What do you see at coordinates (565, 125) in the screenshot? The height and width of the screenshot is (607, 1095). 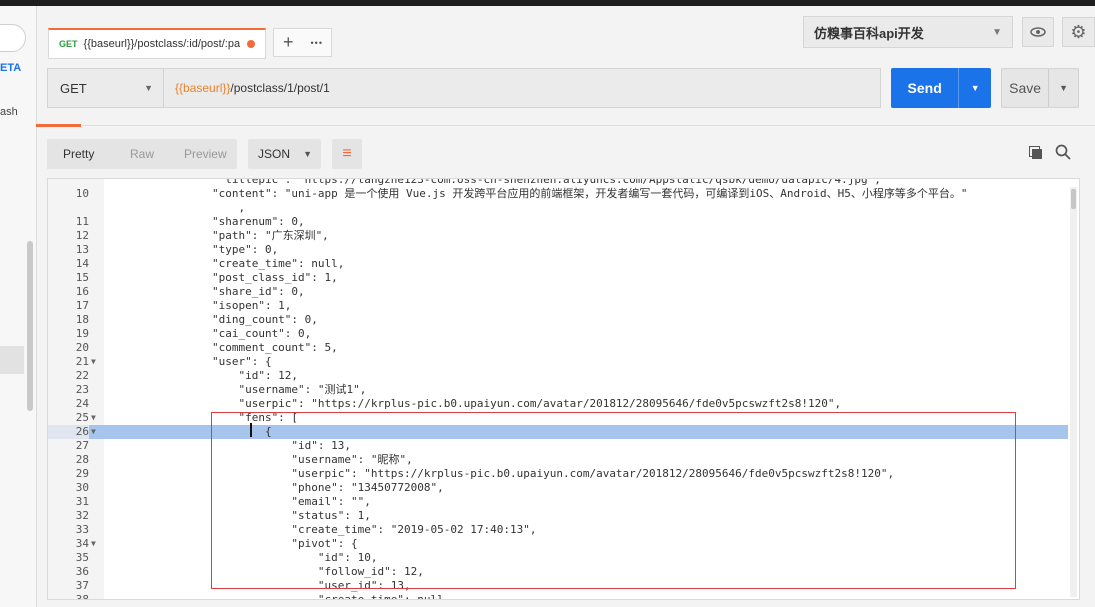 I see `section-divider` at bounding box center [565, 125].